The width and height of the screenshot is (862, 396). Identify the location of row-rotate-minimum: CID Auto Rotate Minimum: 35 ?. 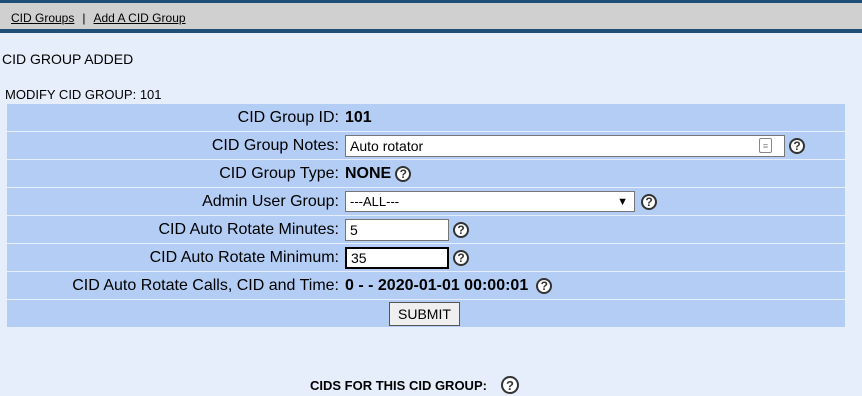
(426, 257).